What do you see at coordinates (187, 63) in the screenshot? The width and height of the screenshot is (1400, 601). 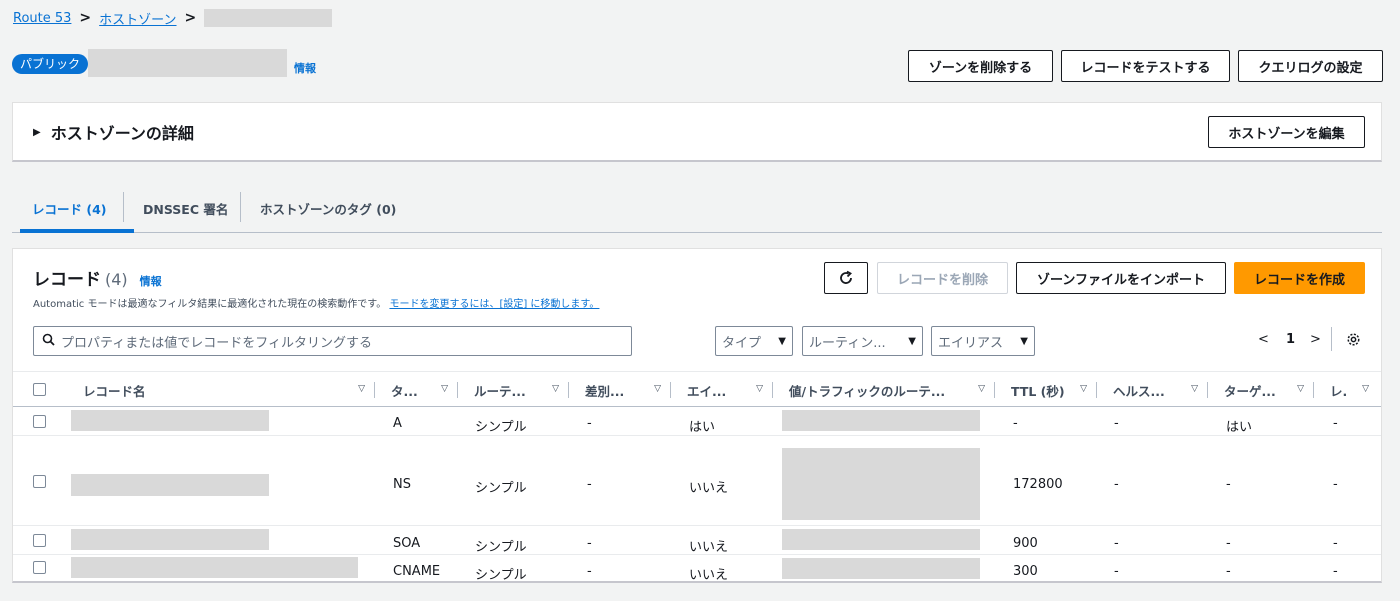 I see `zone-name-redacted` at bounding box center [187, 63].